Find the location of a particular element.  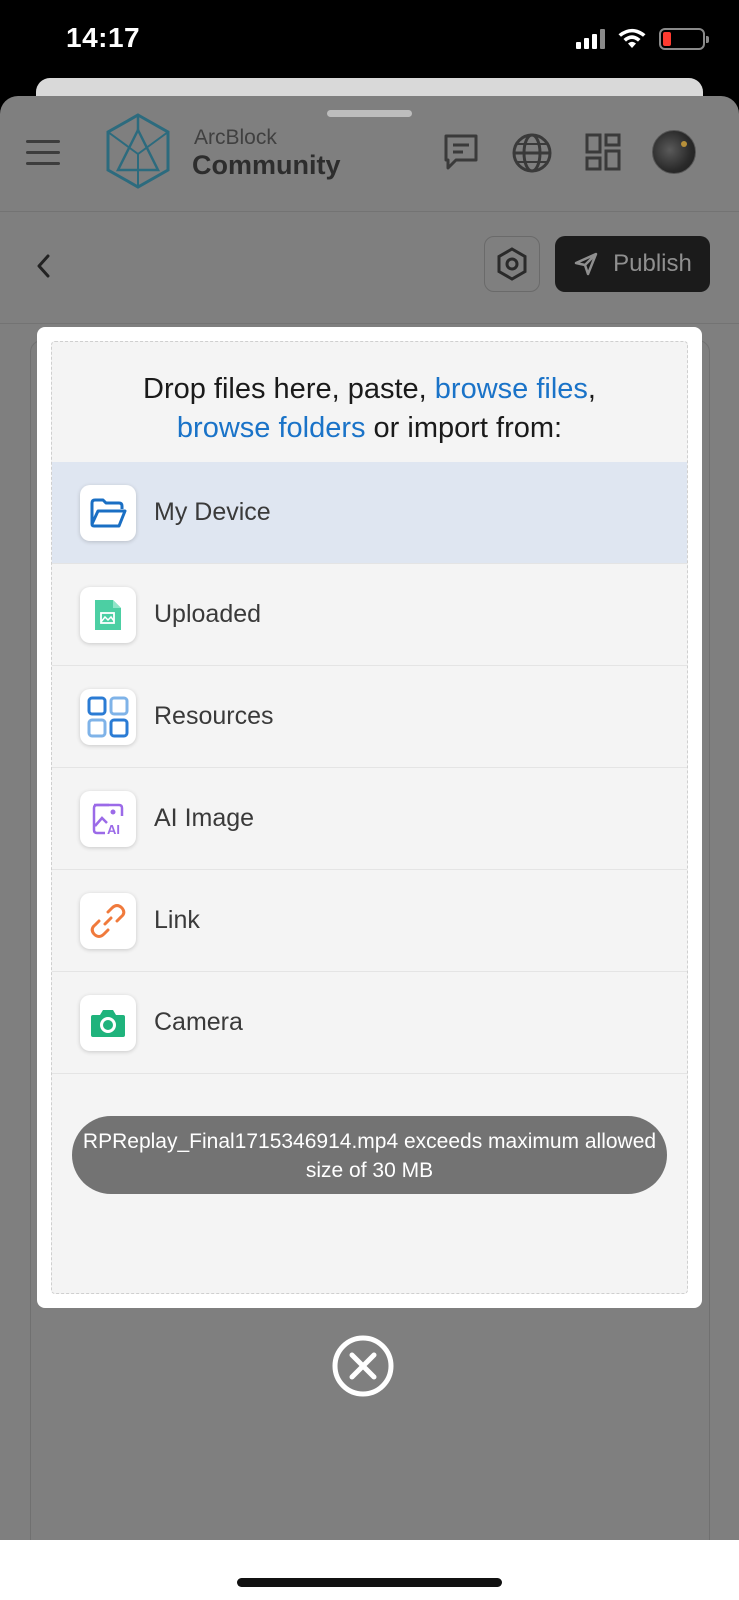

publish-button: Publish is located at coordinates (632, 264).